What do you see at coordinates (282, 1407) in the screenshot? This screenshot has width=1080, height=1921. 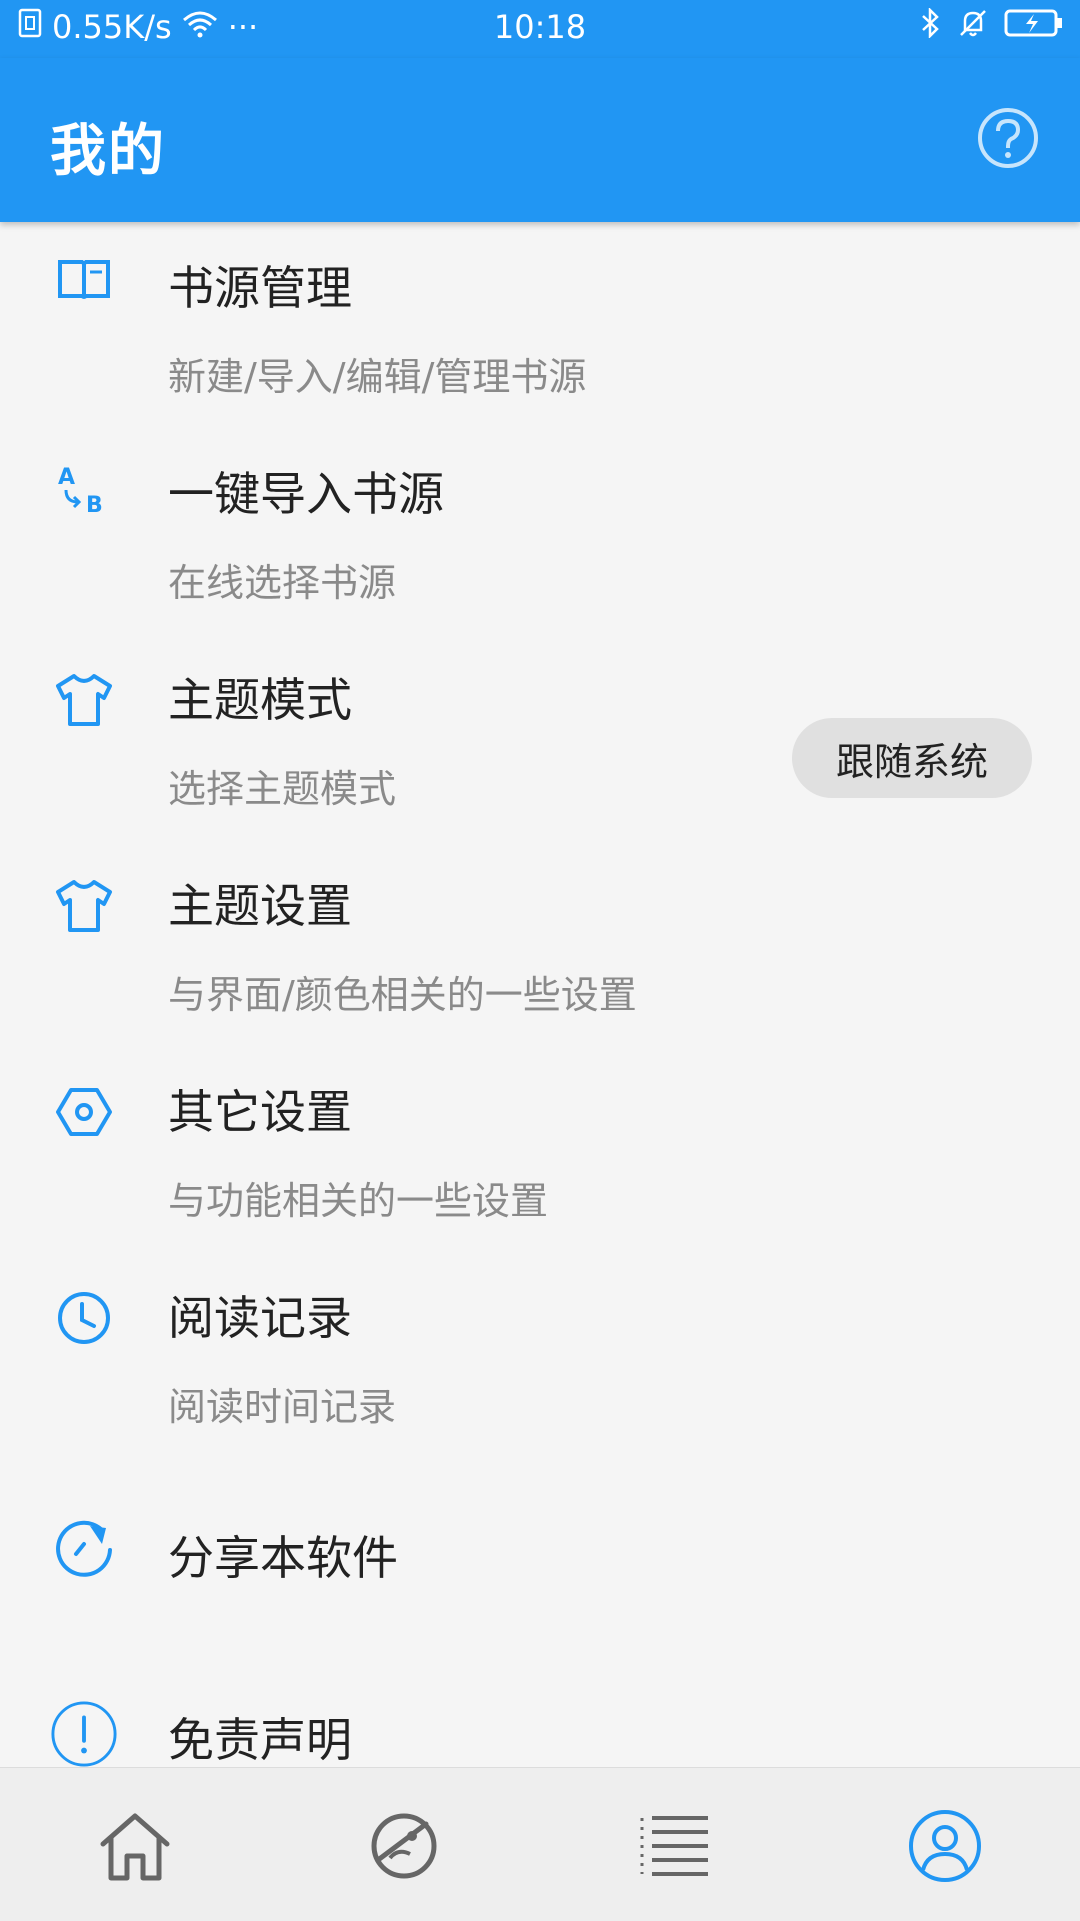 I see `menu-item-subtitle: 阅读时间记录` at bounding box center [282, 1407].